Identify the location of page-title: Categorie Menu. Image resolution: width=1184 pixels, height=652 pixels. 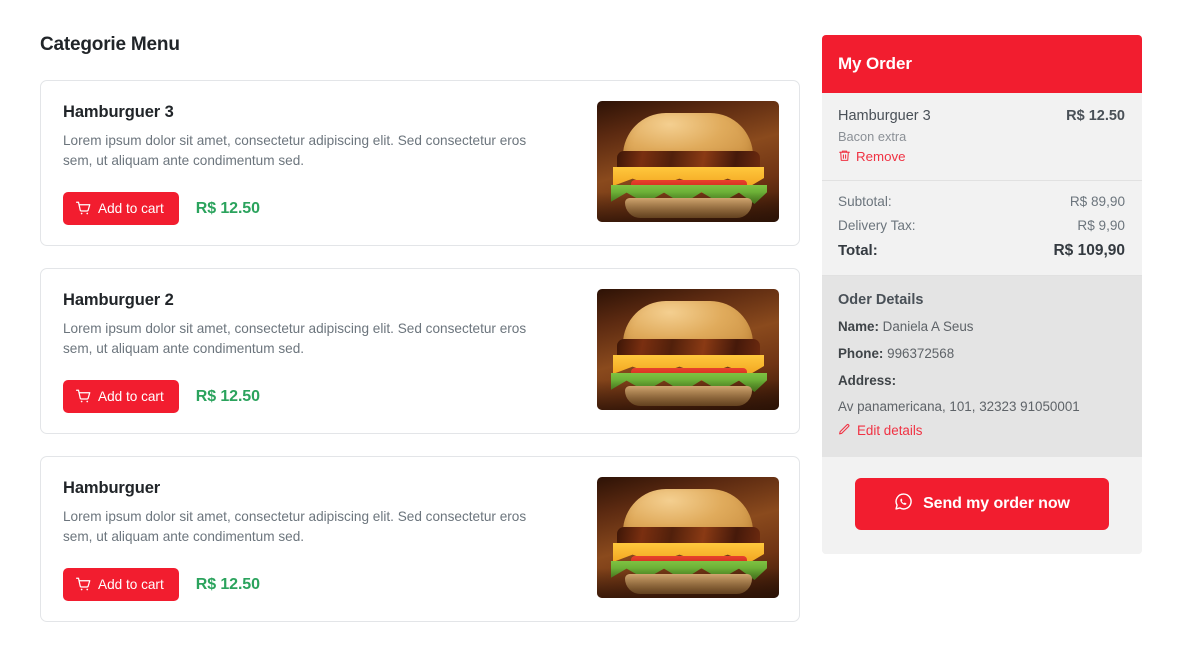
(110, 44).